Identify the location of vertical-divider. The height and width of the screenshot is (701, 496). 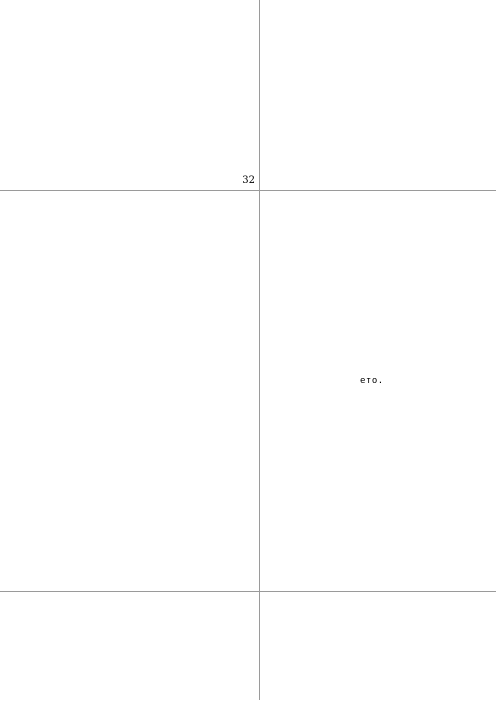
(259, 350).